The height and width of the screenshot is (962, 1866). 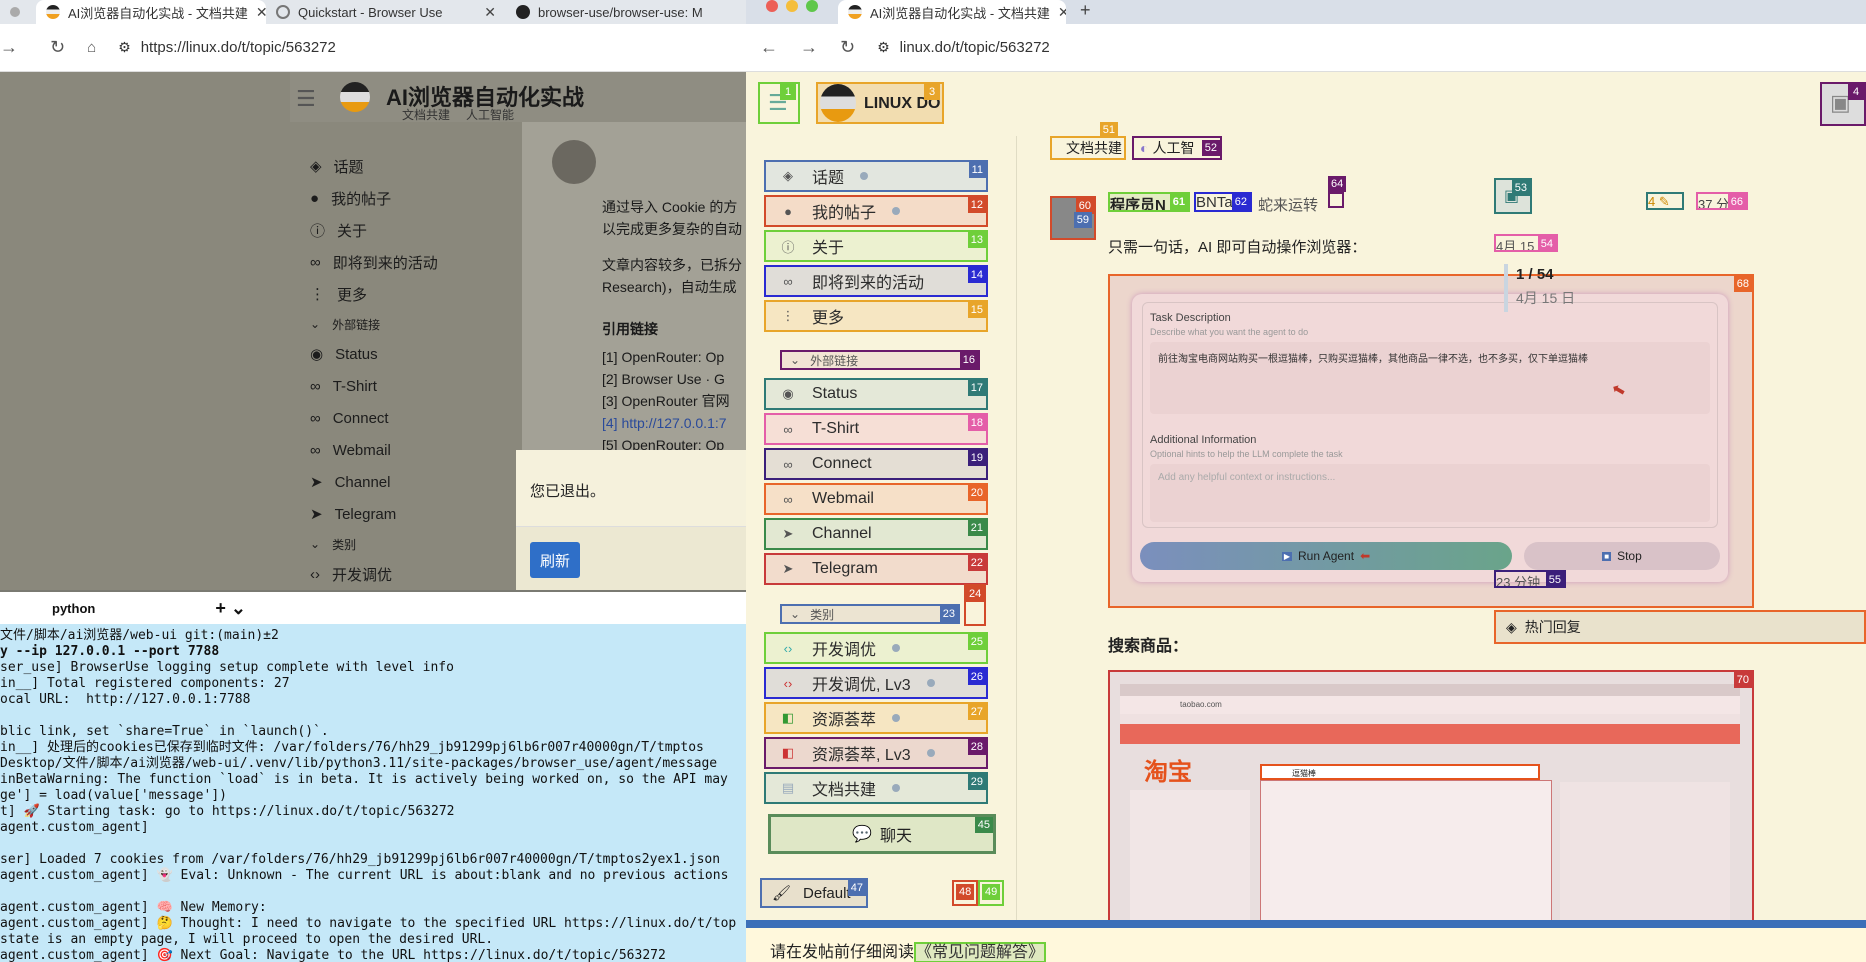 What do you see at coordinates (882, 834) in the screenshot?
I see `chat-button: 💬 聊天 45` at bounding box center [882, 834].